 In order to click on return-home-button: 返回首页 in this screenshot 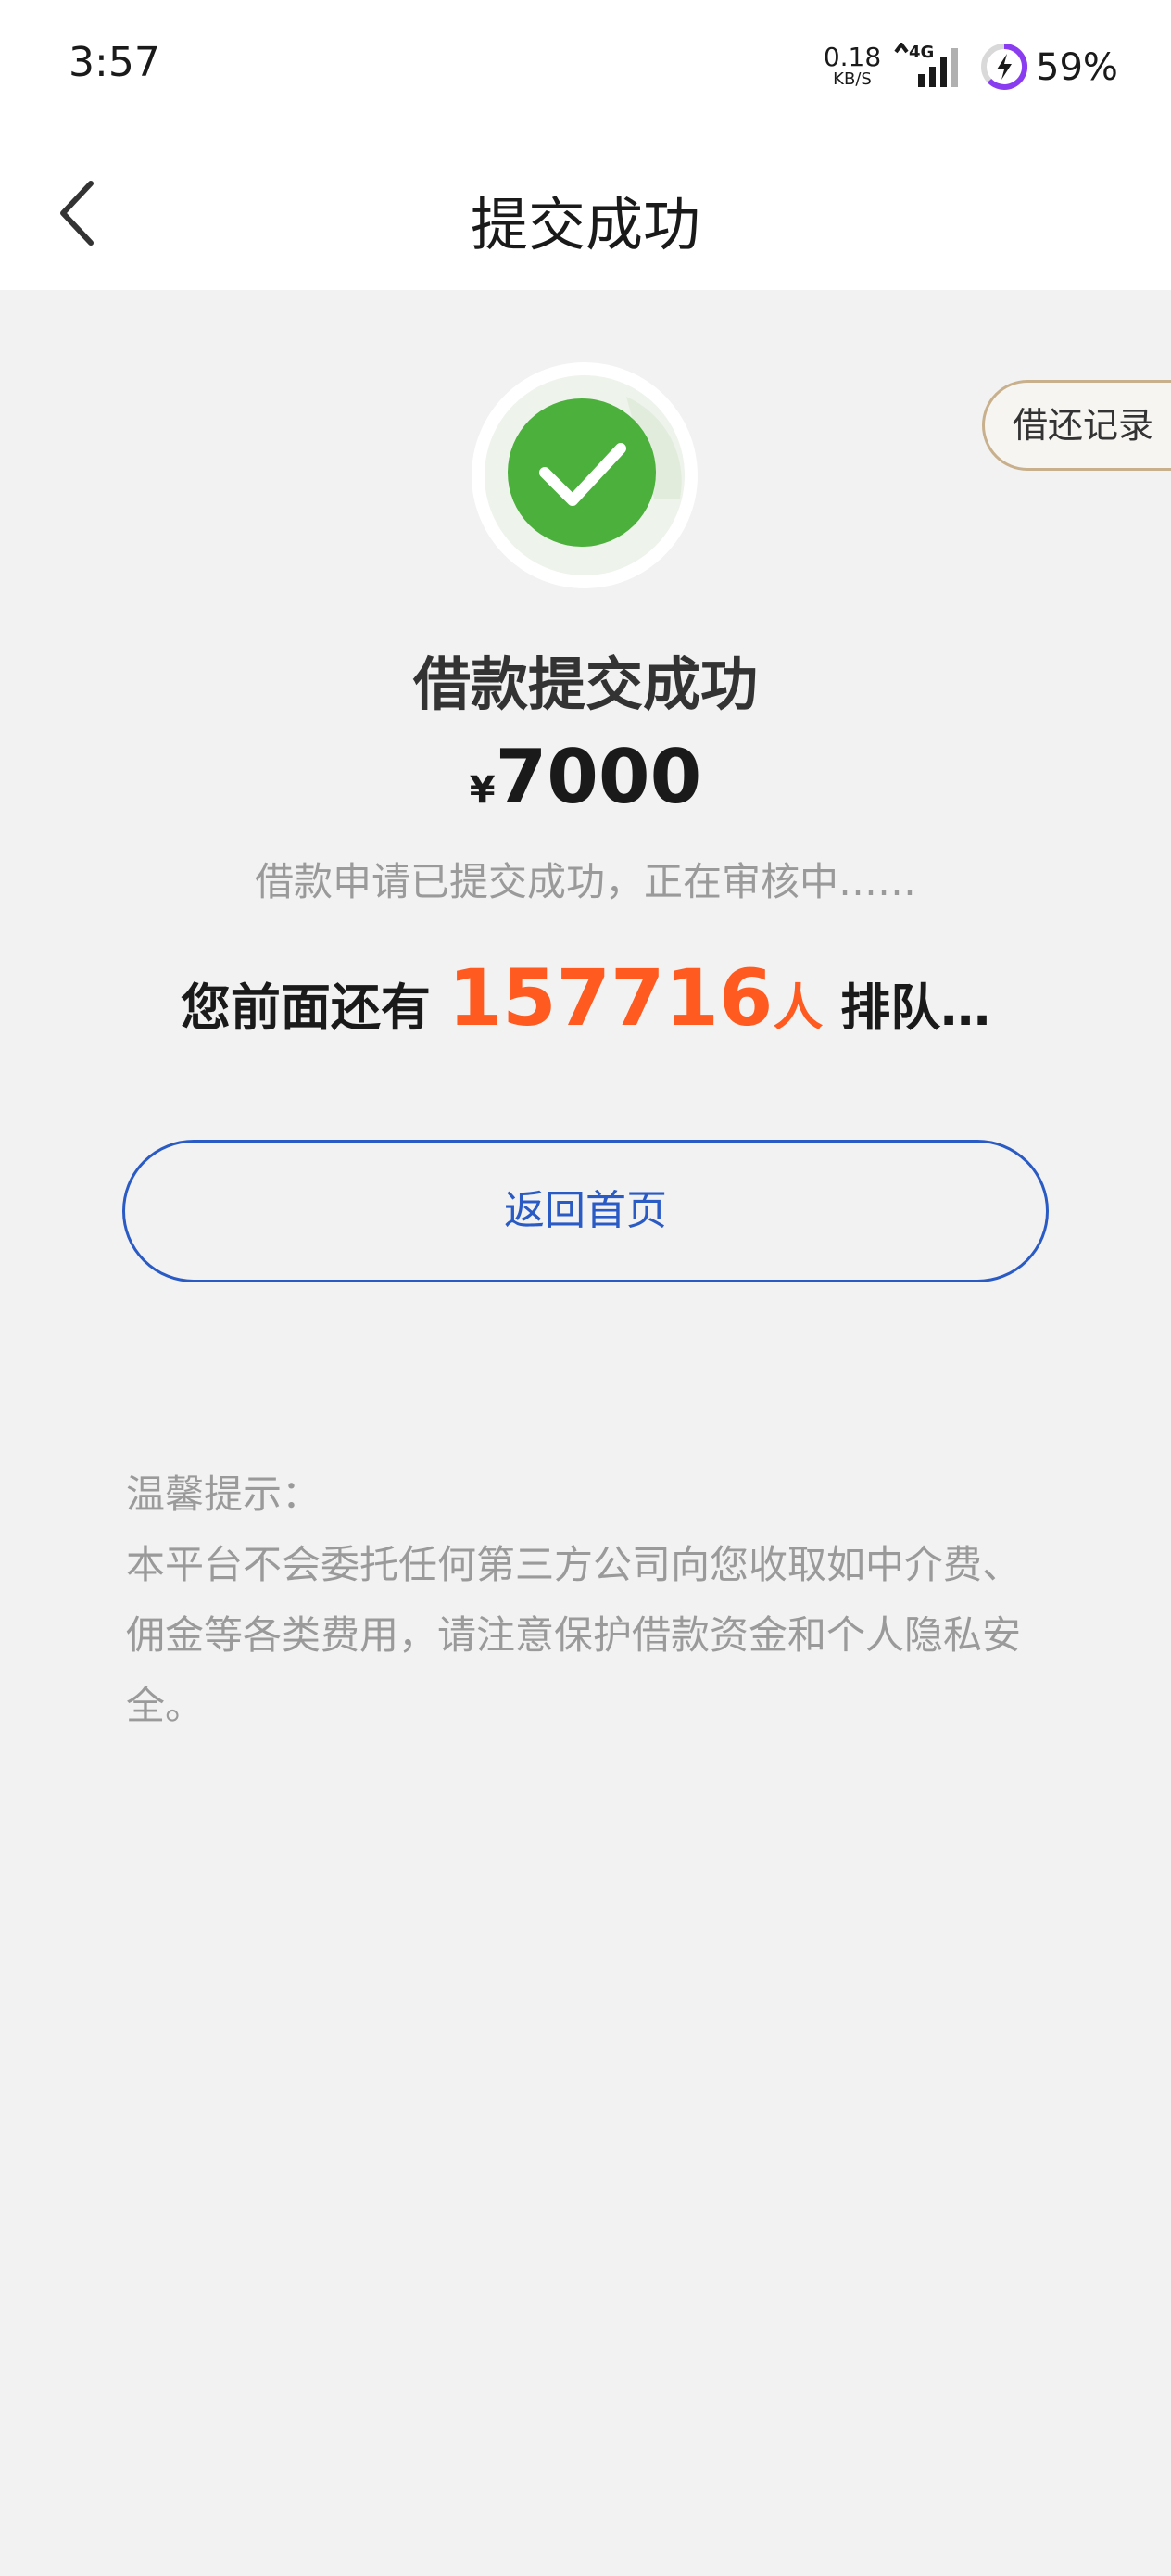, I will do `click(585, 1211)`.